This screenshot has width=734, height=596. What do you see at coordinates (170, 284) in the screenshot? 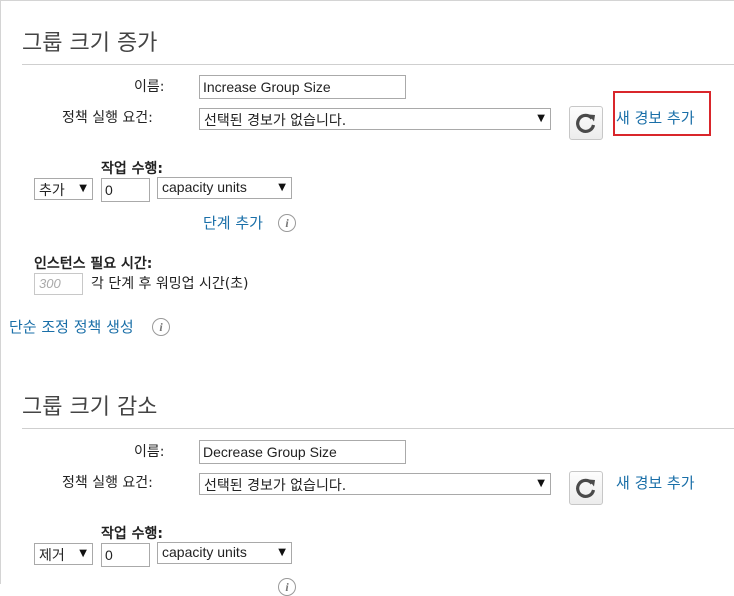
I see `increase-warmup-suffix: 각 단계 후 워밍업 시간(초)` at bounding box center [170, 284].